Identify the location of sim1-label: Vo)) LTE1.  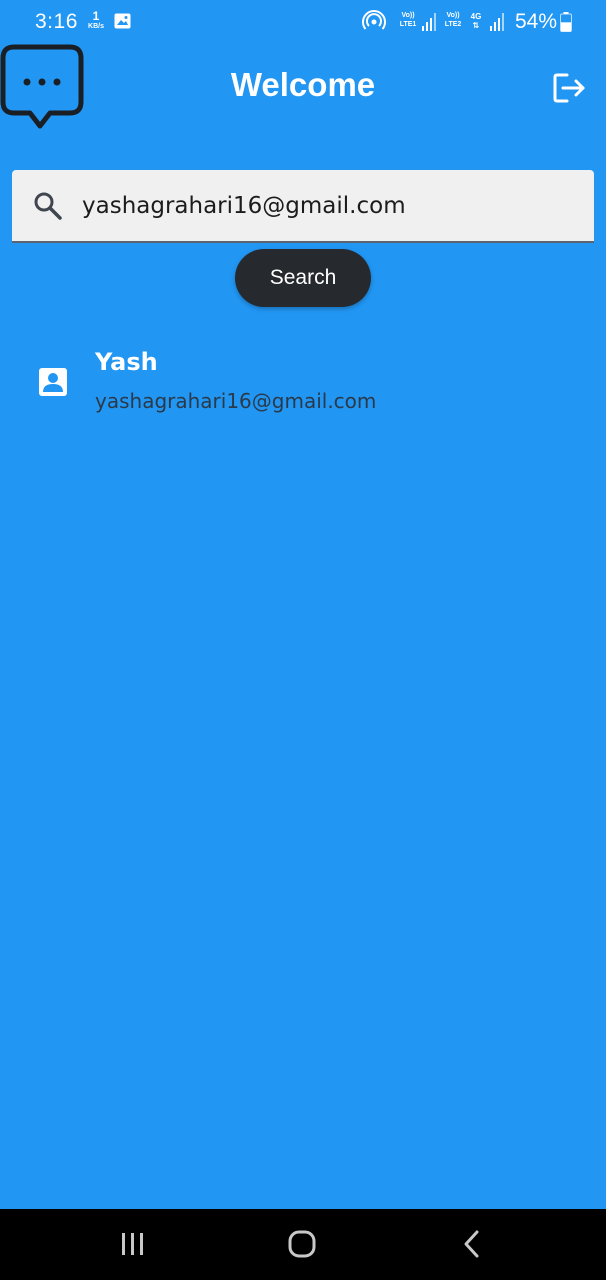
(408, 20).